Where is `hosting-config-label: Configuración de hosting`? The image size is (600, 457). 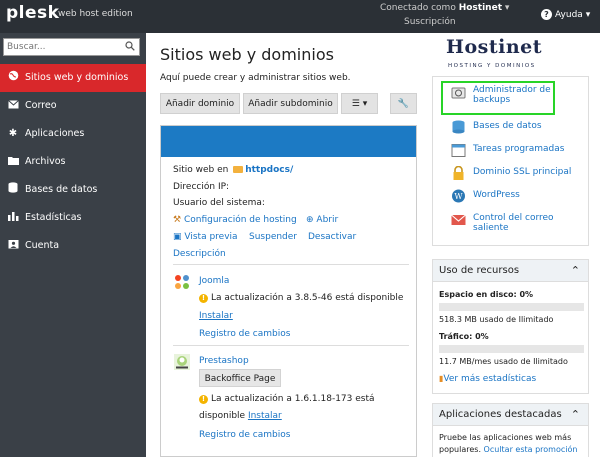
hosting-config-label: Configuración de hosting is located at coordinates (240, 220).